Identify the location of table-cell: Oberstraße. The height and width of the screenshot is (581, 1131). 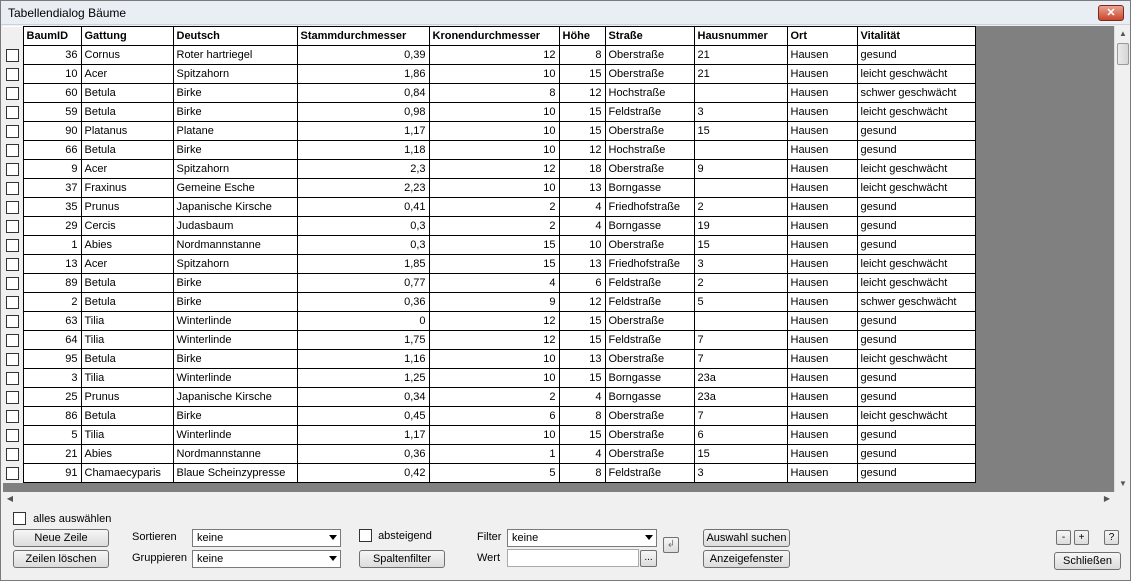
(649, 359).